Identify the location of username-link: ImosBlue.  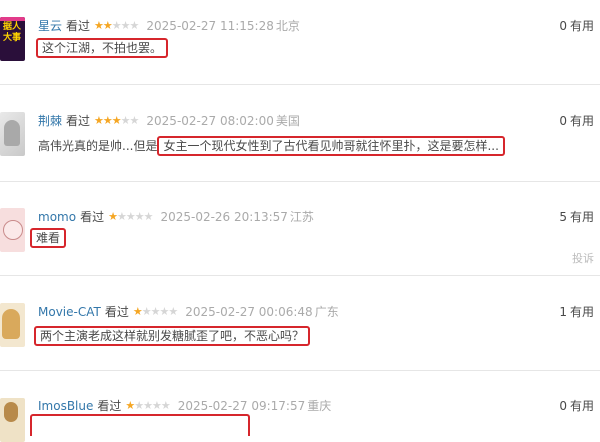
(65, 406).